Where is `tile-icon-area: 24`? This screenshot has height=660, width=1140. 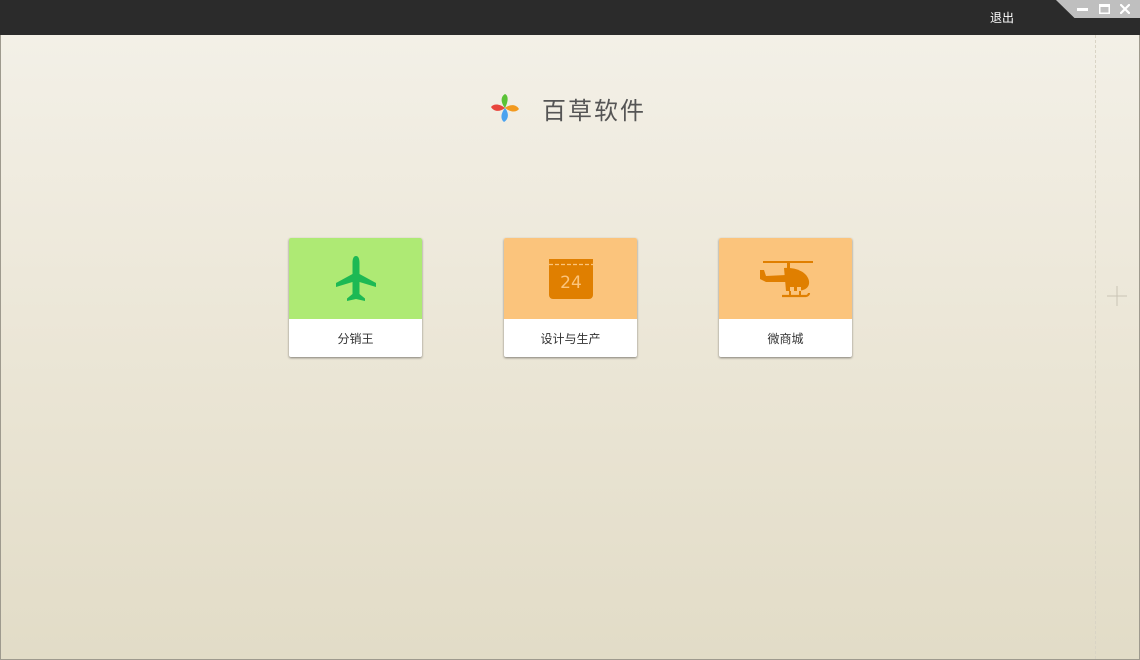
tile-icon-area: 24 is located at coordinates (570, 278).